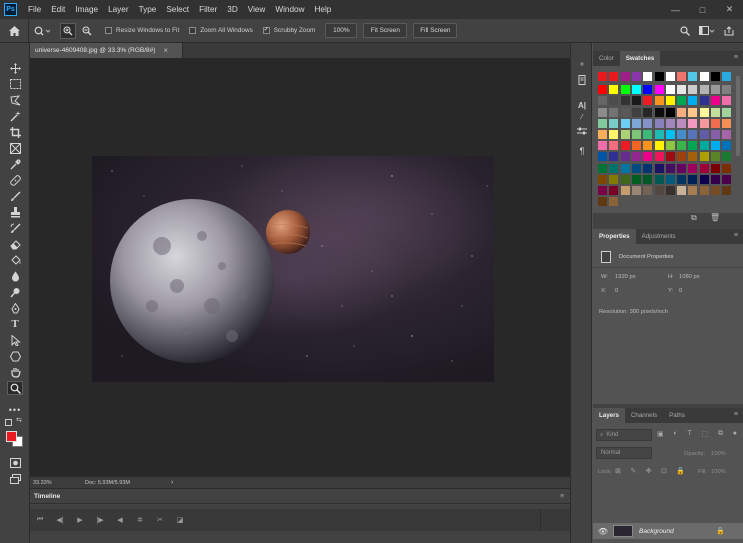  What do you see at coordinates (625, 277) in the screenshot?
I see `width-value: 1920 px` at bounding box center [625, 277].